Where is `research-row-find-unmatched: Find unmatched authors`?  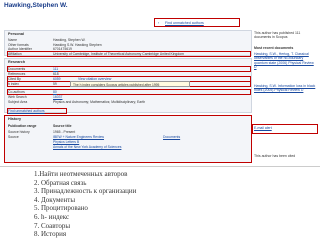
research-row-find-unmatched: Find unmatched authors is located at coordinates (129, 111).